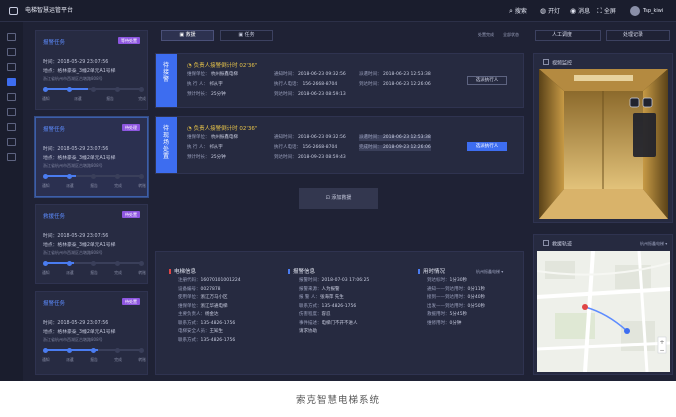  I want to click on info-row: 注册代码：16070101001224, so click(209, 280).